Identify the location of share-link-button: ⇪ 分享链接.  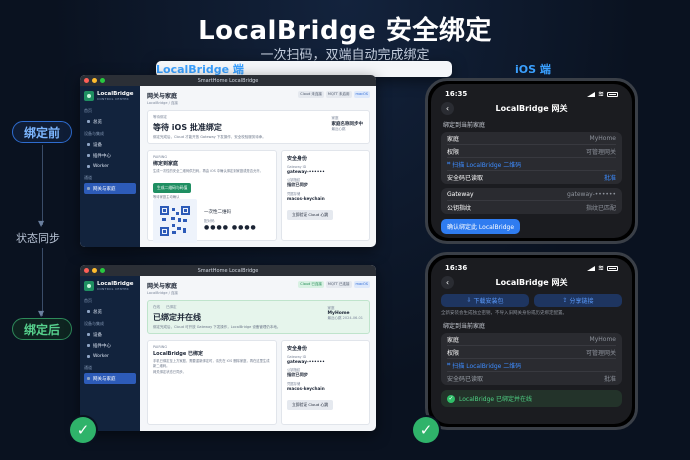
(578, 300).